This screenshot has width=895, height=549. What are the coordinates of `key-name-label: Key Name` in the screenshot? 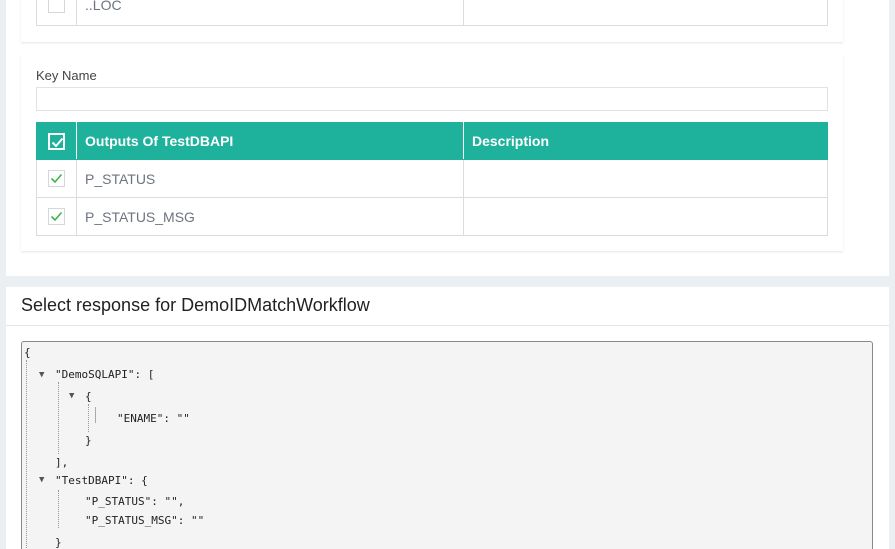 It's located at (66, 75).